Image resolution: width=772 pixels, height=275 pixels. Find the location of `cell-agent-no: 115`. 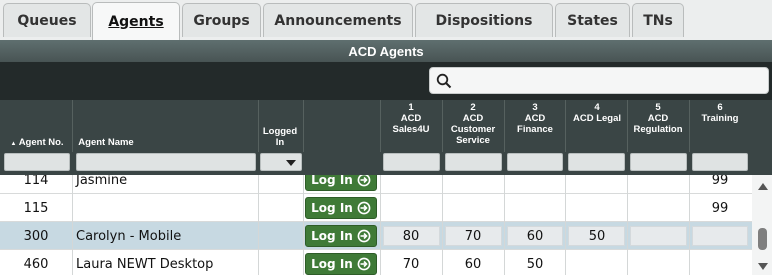

cell-agent-no: 115 is located at coordinates (36, 208).